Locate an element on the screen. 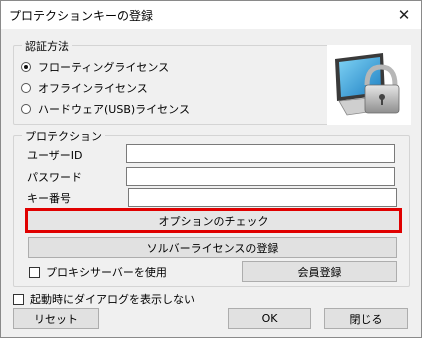  radio-hardware-license: ハードウェア(USB)ライセンス is located at coordinates (105, 109).